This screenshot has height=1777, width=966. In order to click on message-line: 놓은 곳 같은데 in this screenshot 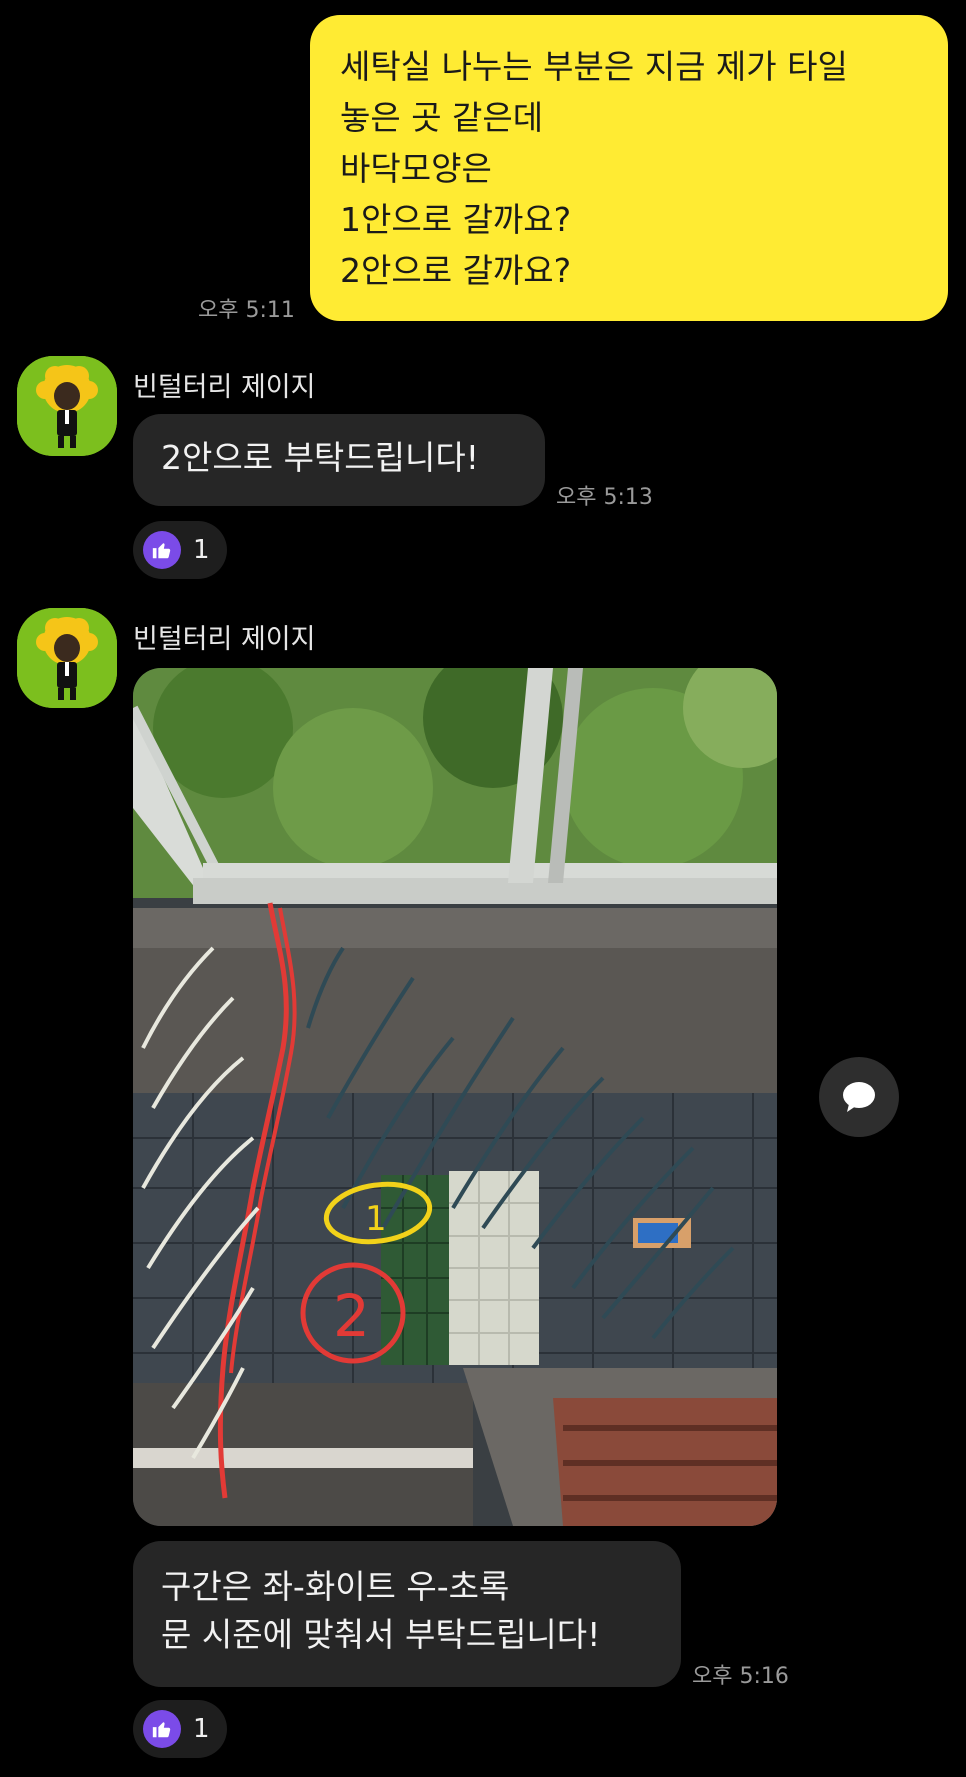, I will do `click(442, 117)`.